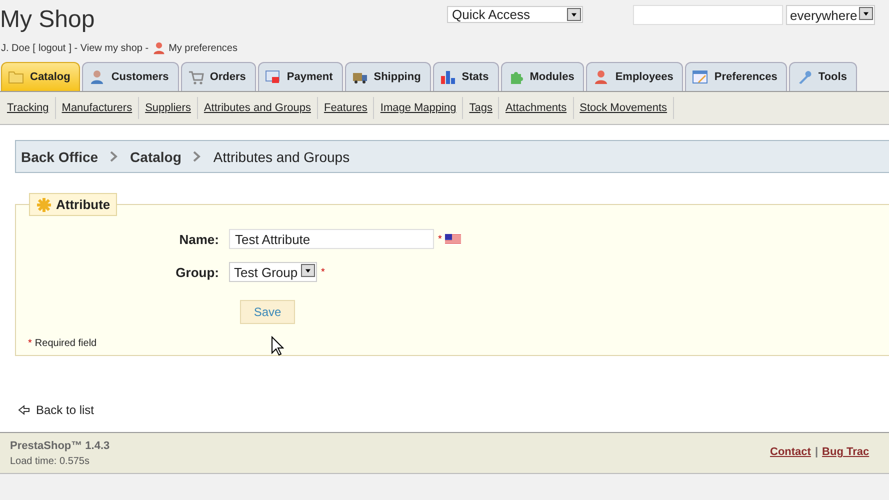 The height and width of the screenshot is (500, 889). I want to click on folder-icon, so click(16, 77).